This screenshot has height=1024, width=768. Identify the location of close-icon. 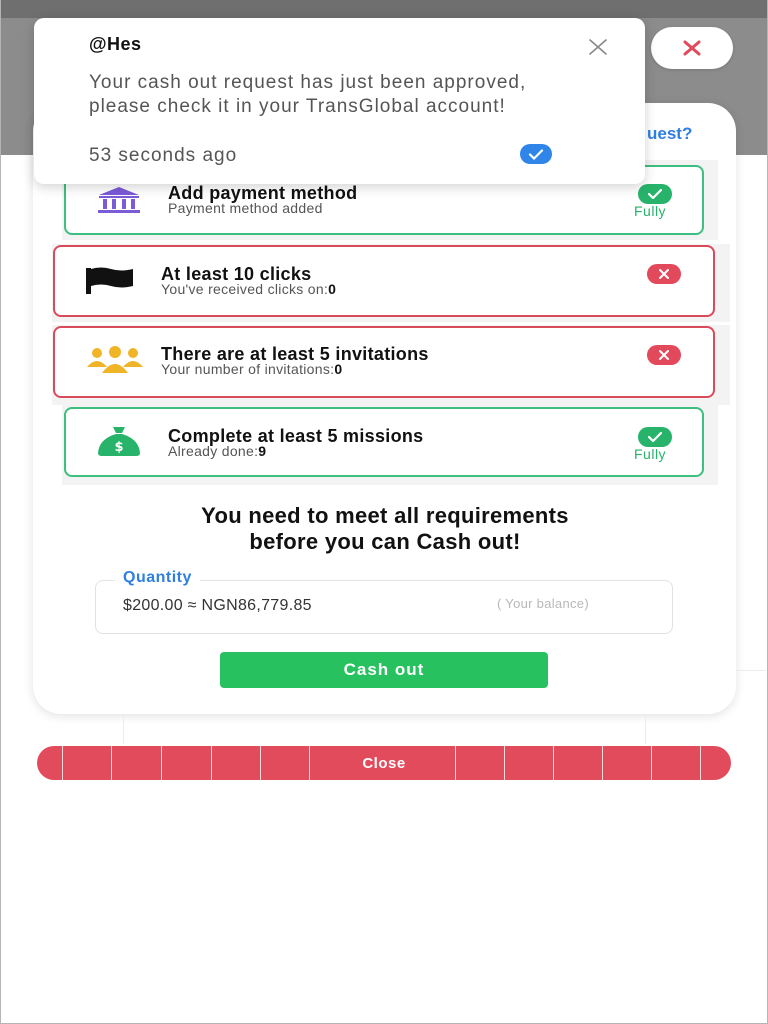
(598, 47).